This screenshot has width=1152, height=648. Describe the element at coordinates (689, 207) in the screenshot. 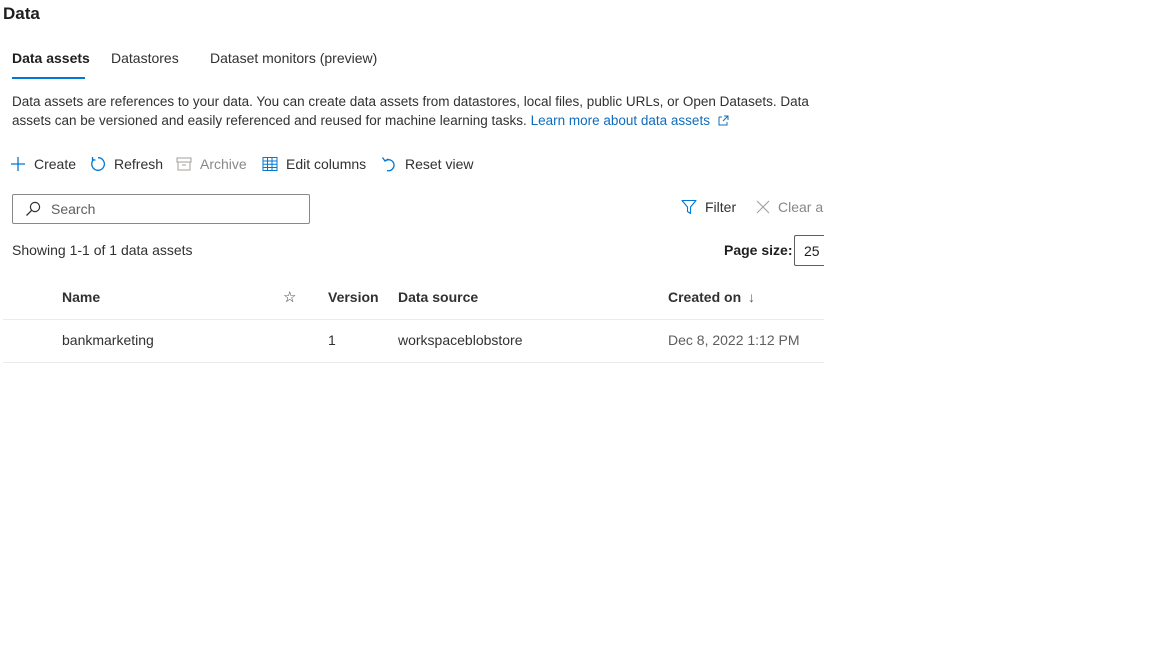

I see `filter-icon` at that location.